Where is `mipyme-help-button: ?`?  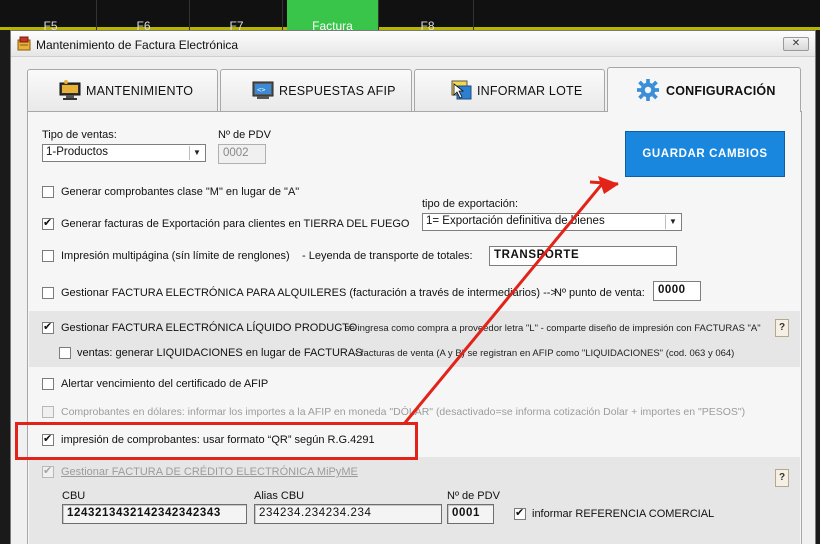
mipyme-help-button: ? is located at coordinates (782, 478).